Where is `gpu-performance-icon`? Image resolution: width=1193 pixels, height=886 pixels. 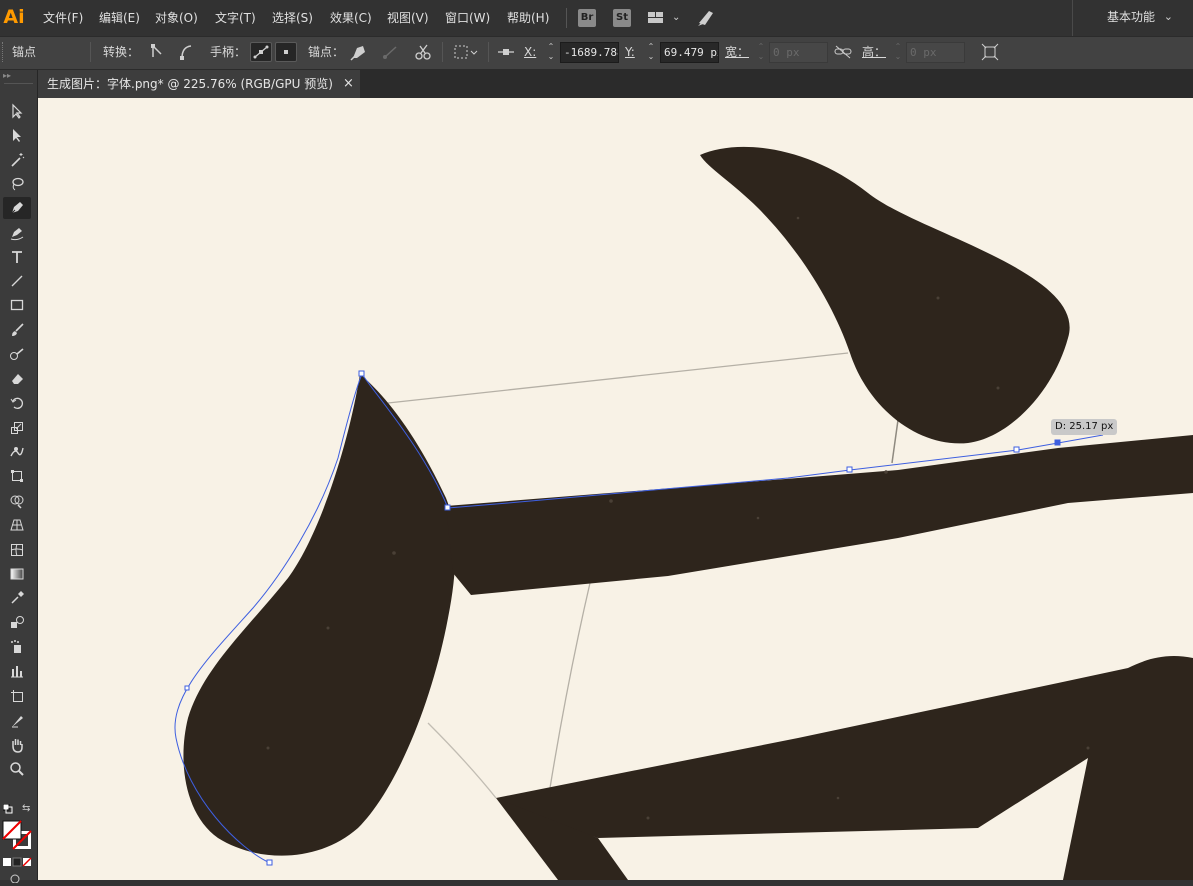
gpu-performance-icon is located at coordinates (706, 18).